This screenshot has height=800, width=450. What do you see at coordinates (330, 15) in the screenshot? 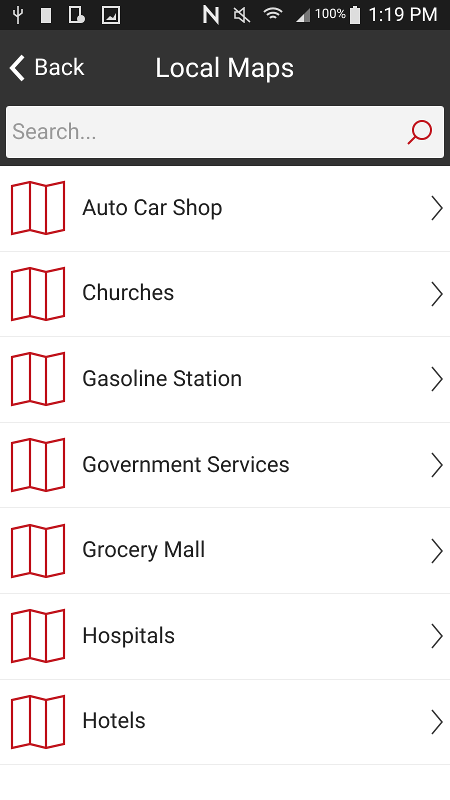
I see `battery-percent: 100%` at bounding box center [330, 15].